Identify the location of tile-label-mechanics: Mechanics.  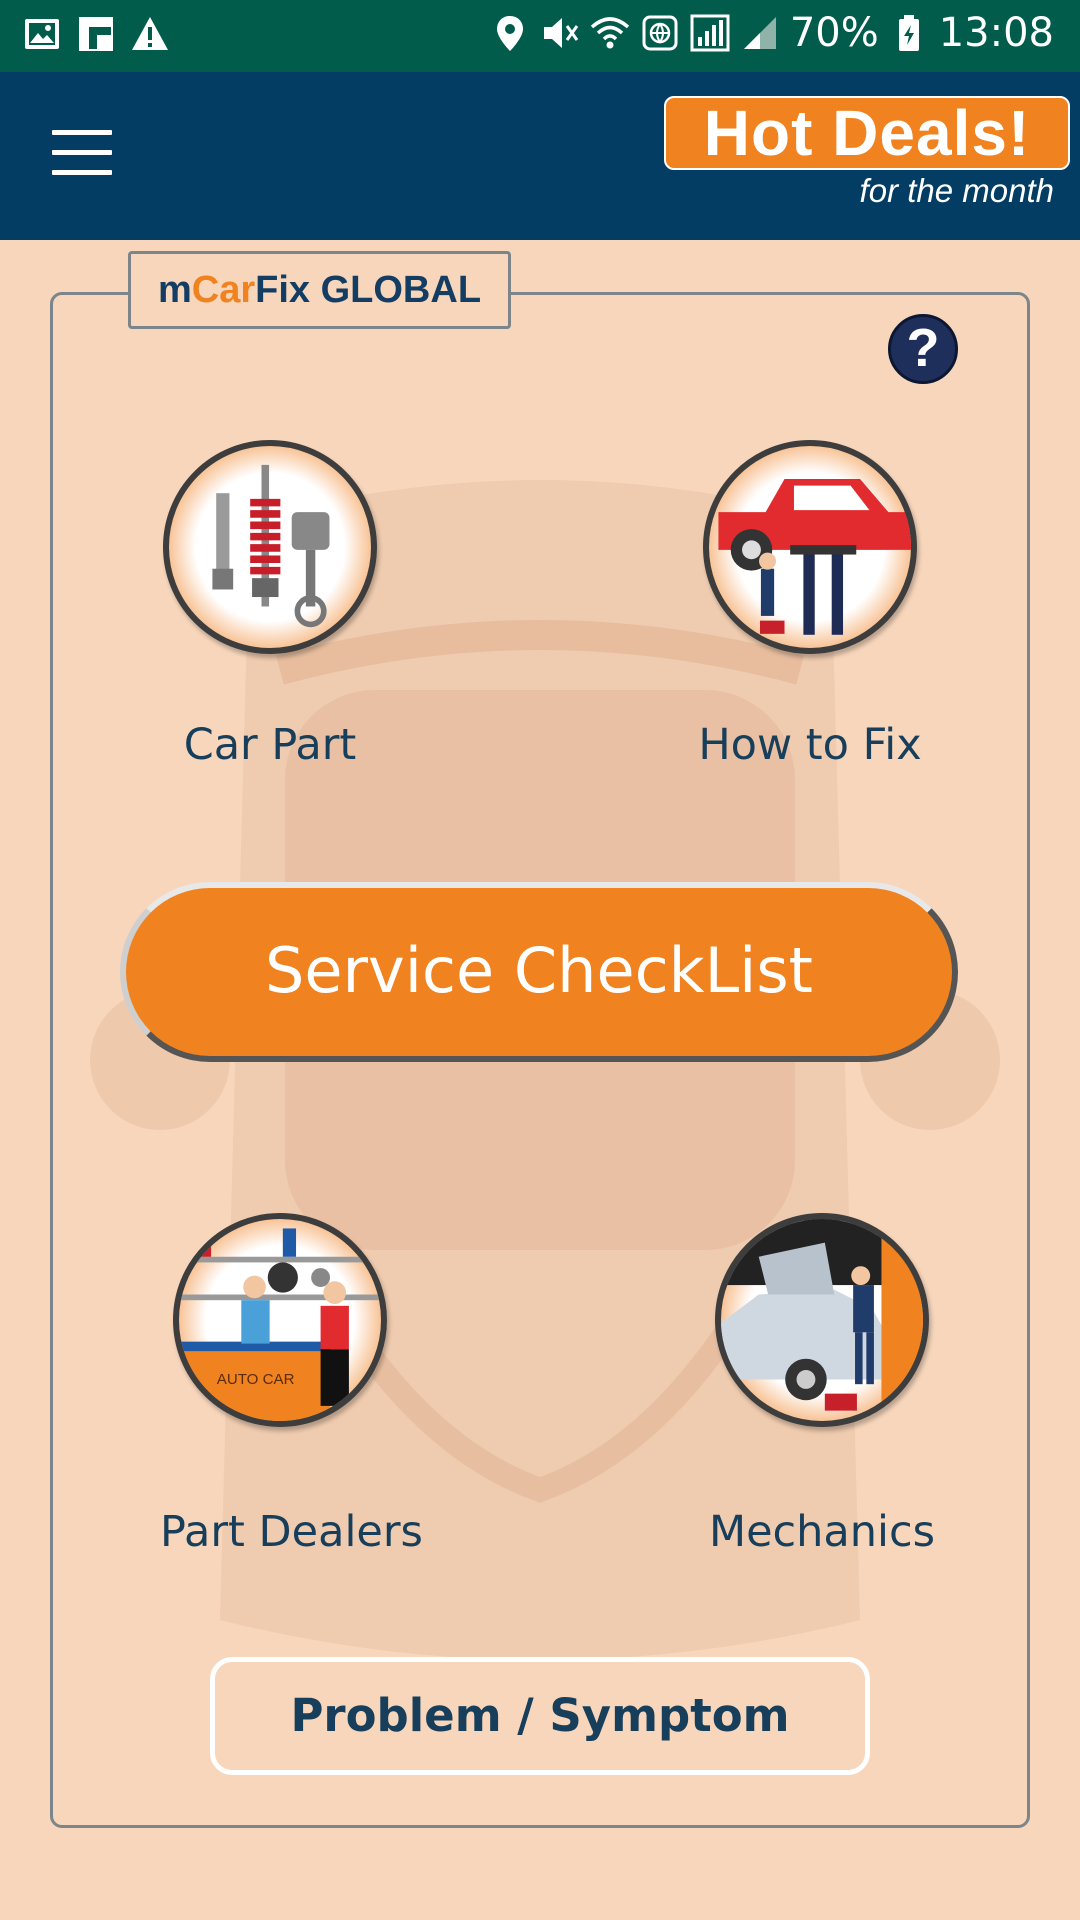
(822, 1532).